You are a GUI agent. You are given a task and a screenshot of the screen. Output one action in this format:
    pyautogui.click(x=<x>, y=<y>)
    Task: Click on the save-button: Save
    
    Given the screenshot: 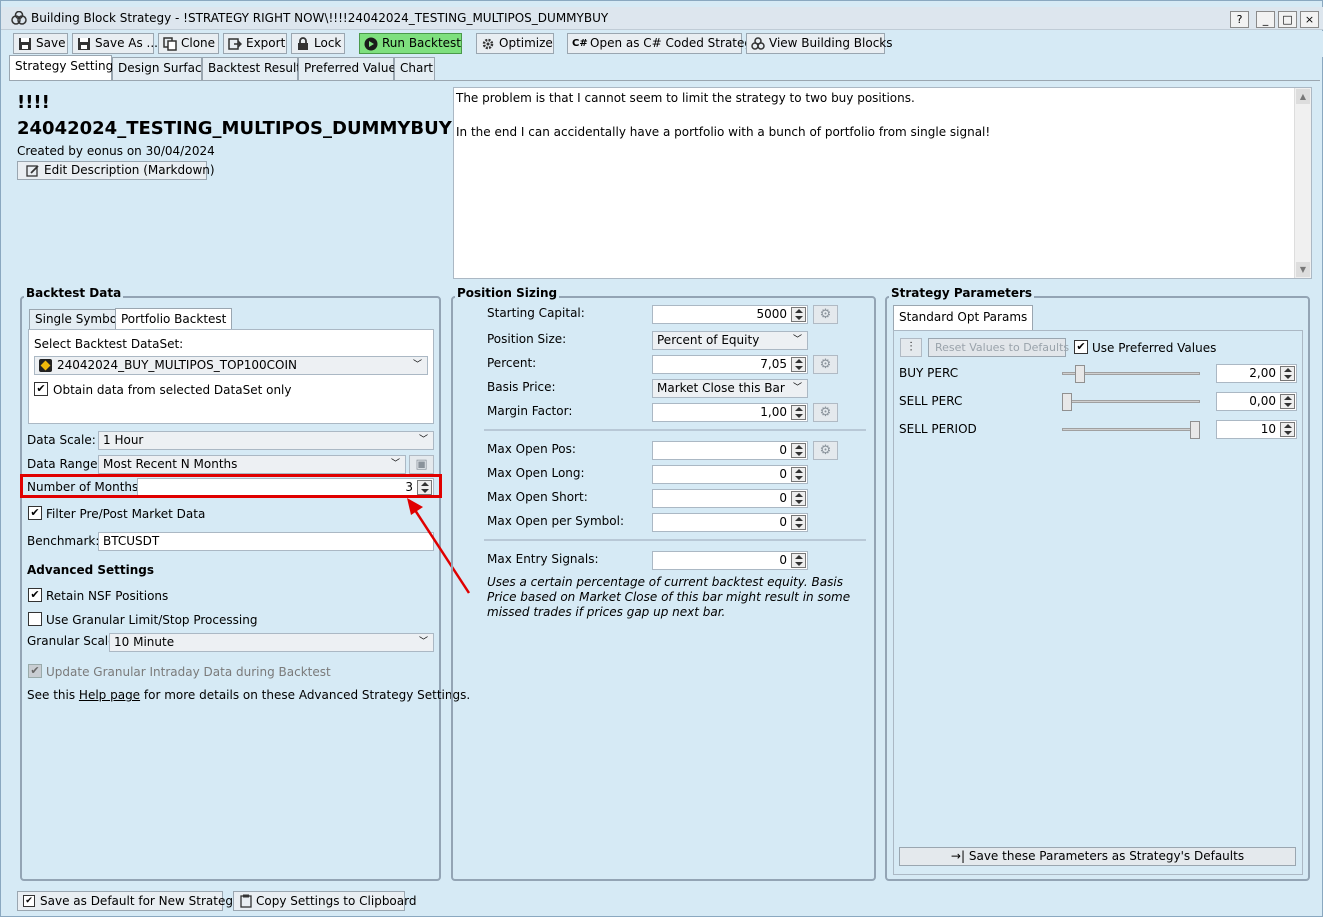 What is the action you would take?
    pyautogui.click(x=40, y=43)
    